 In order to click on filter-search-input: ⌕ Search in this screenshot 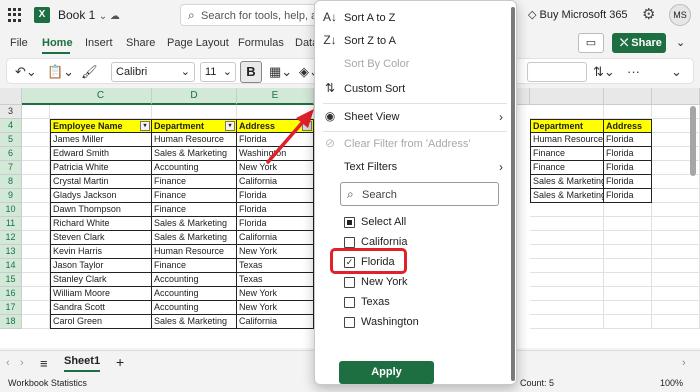, I will do `click(419, 194)`.